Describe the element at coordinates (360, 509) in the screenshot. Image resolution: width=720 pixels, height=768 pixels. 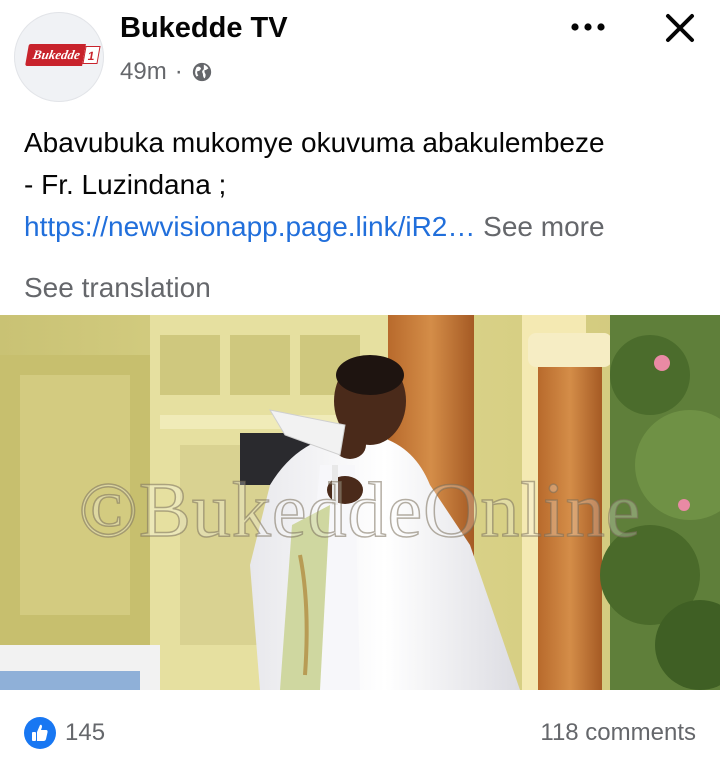
I see `photo-watermark: ©BukeddeOnline` at that location.